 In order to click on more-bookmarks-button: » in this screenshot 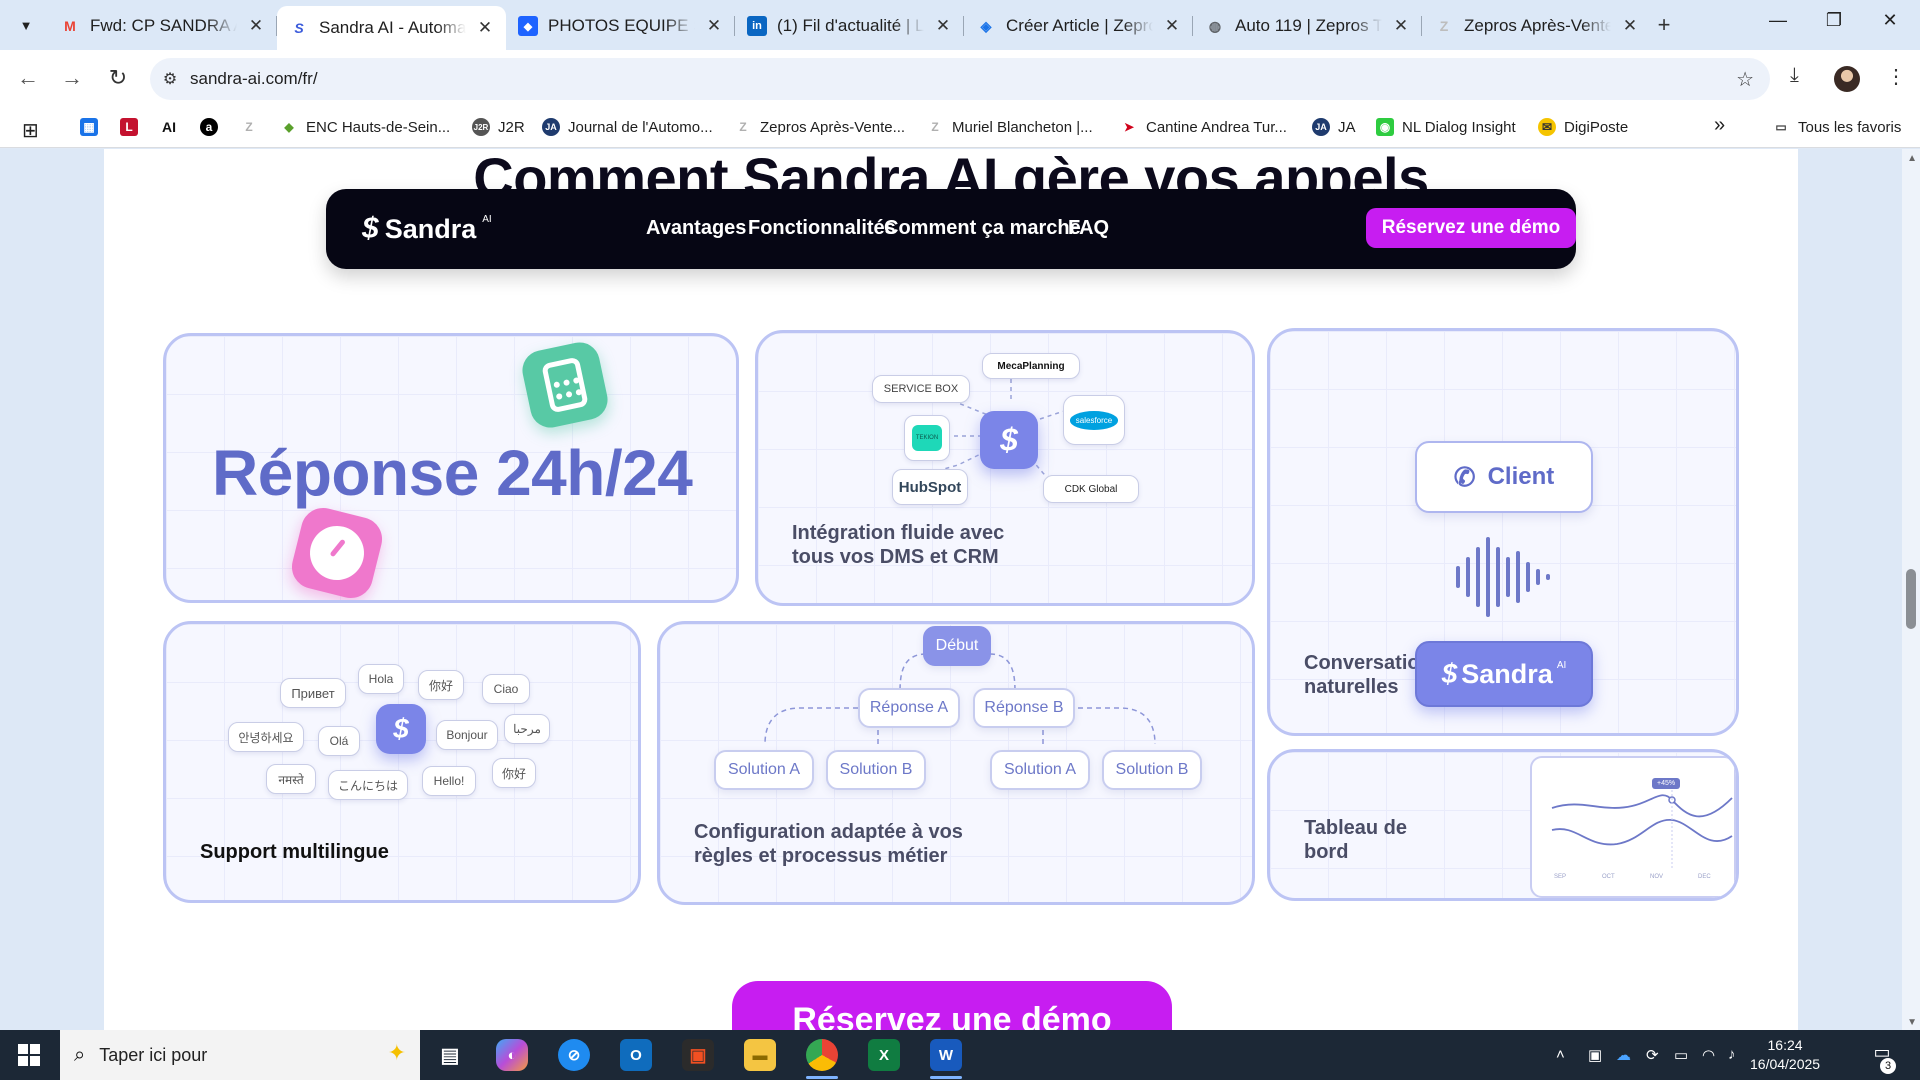, I will do `click(1719, 125)`.